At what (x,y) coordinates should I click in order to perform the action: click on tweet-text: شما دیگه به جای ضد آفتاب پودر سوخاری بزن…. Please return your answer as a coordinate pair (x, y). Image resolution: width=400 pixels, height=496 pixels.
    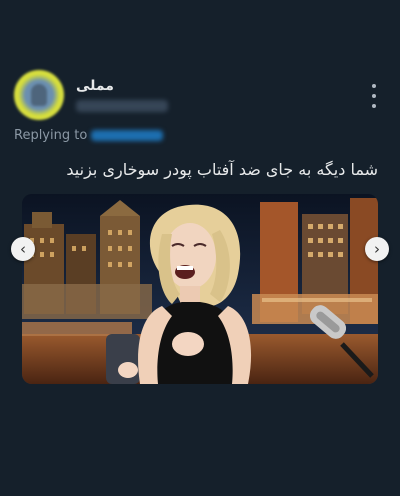
    Looking at the image, I should click on (222, 169).